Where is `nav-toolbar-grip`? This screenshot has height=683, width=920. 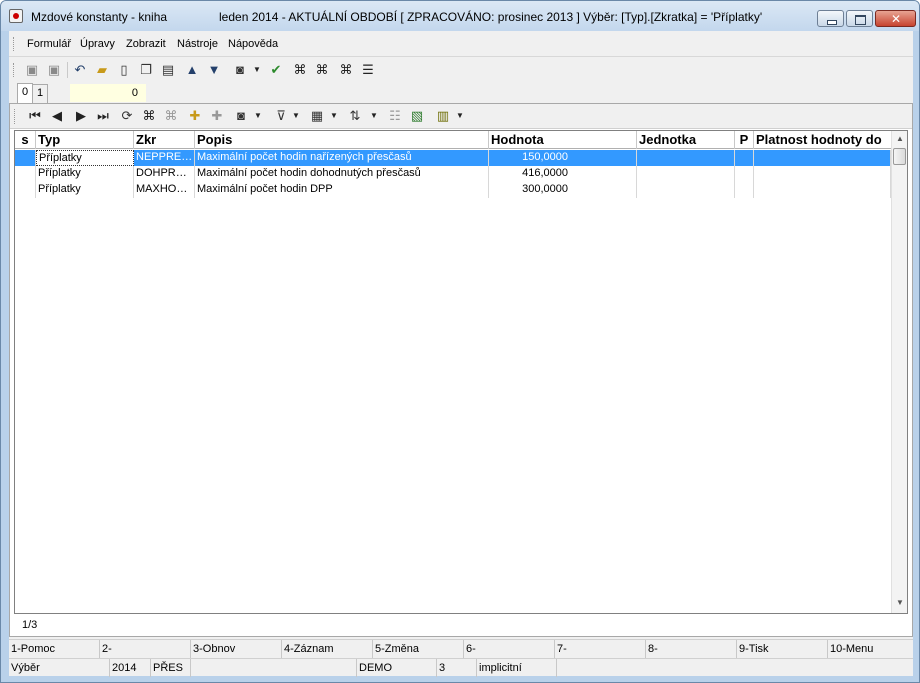
nav-toolbar-grip is located at coordinates (15, 116).